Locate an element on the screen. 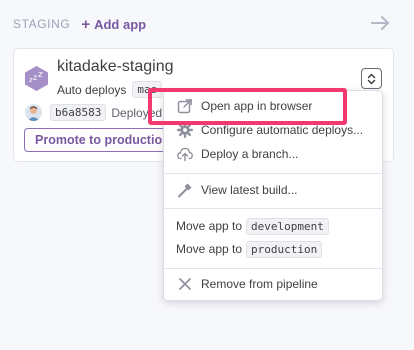 This screenshot has width=414, height=350. auto-deploy-info: Auto deploys mas is located at coordinates (110, 89).